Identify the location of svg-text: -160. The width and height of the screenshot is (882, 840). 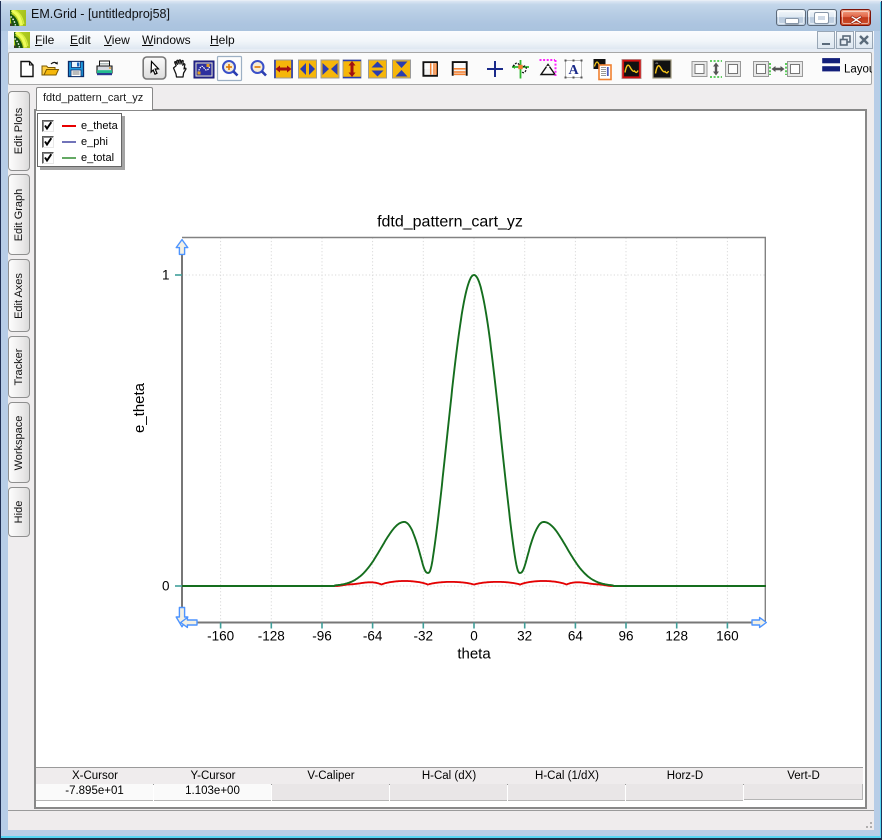
(220, 636).